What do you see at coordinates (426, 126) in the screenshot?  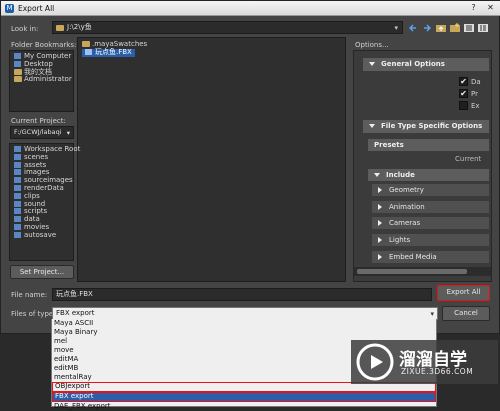 I see `file-type-options-header: File Type Specific Options` at bounding box center [426, 126].